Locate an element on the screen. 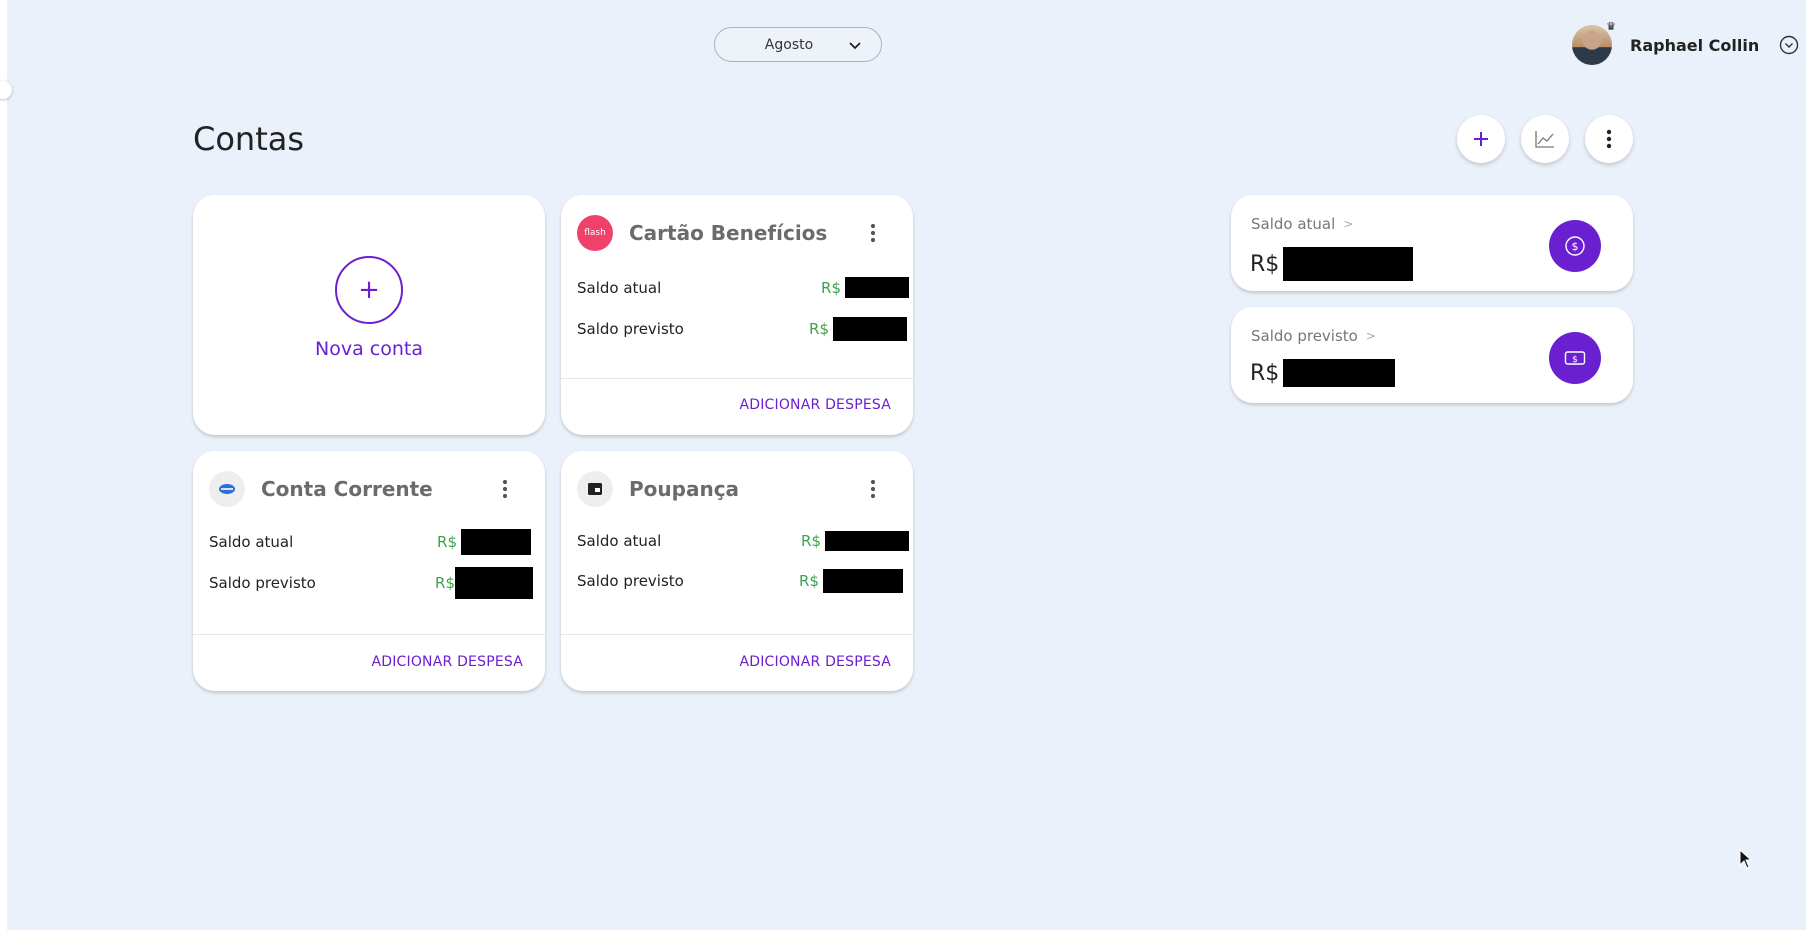 This screenshot has height=930, width=1806. mouse-cursor-icon is located at coordinates (1746, 859).